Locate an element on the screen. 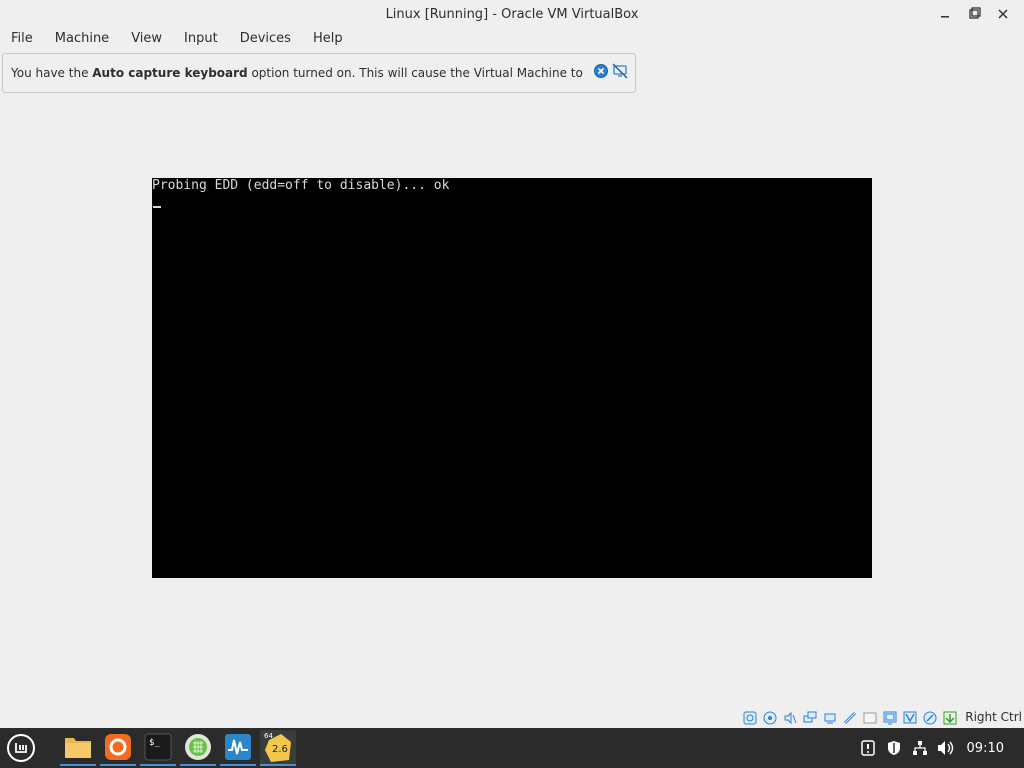  shield-icon is located at coordinates (894, 748).